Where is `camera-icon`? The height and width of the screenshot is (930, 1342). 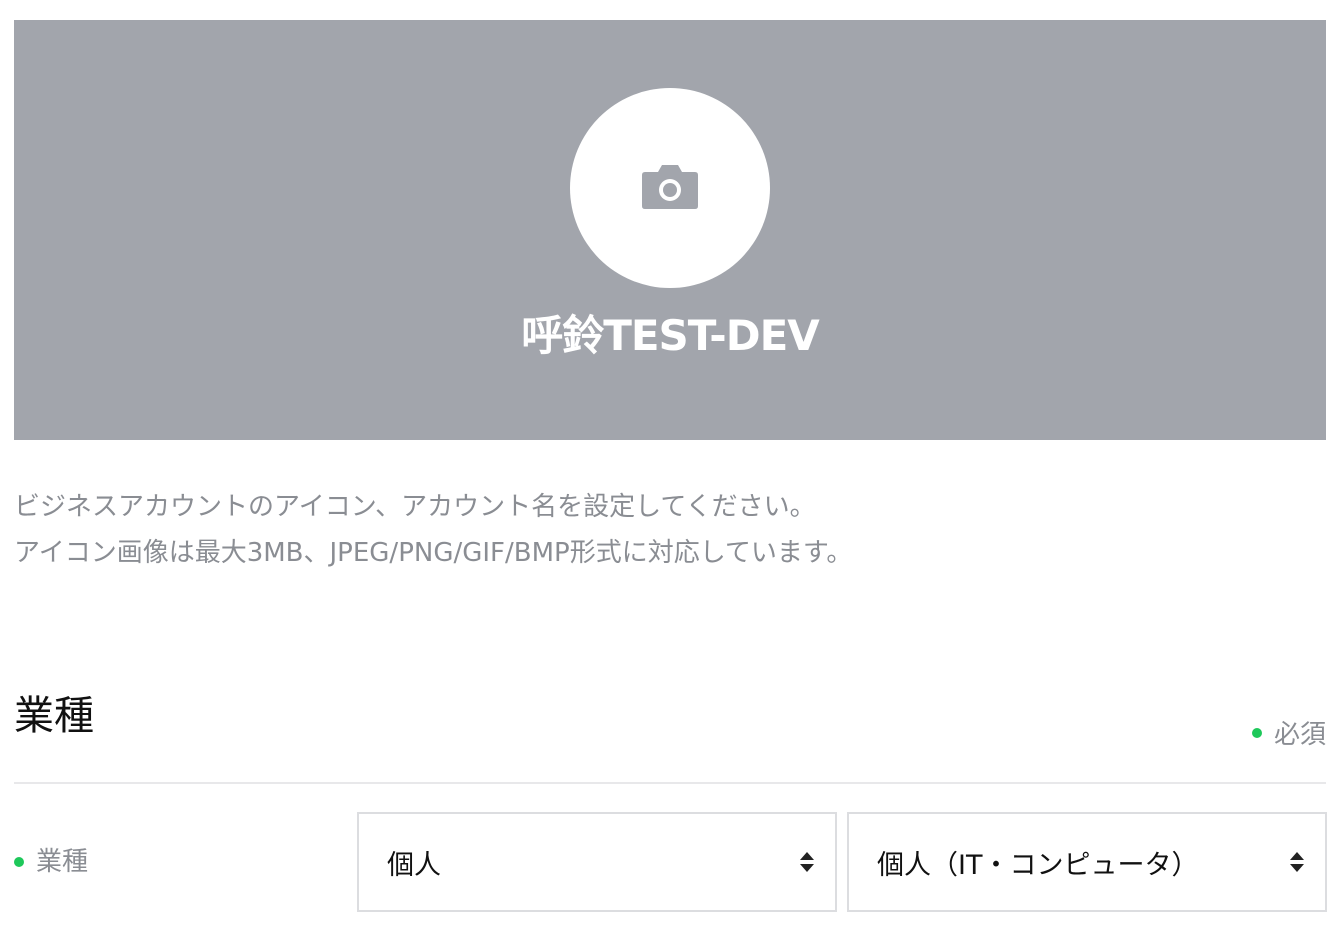
camera-icon is located at coordinates (670, 188).